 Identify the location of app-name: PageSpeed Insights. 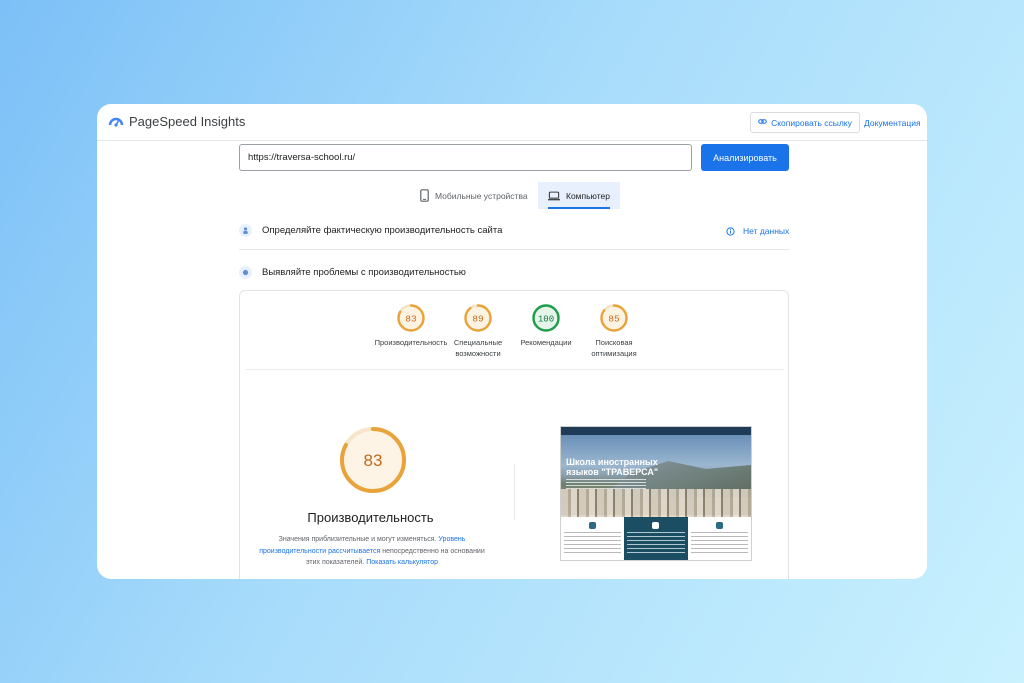
(187, 121).